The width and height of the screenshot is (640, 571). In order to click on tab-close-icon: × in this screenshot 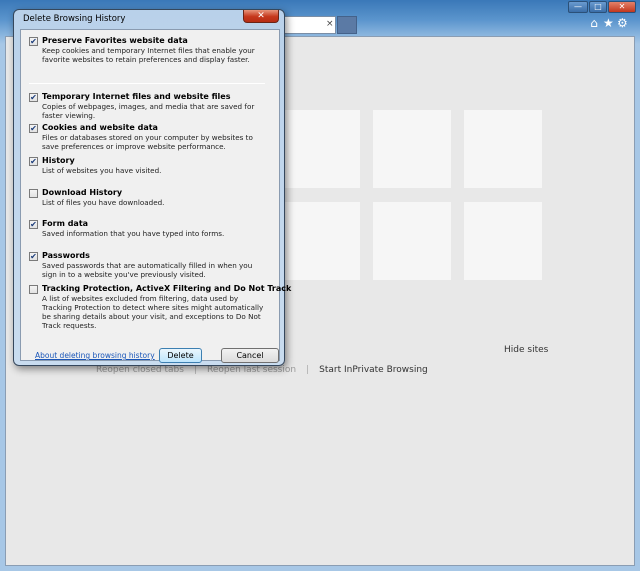, I will do `click(330, 24)`.